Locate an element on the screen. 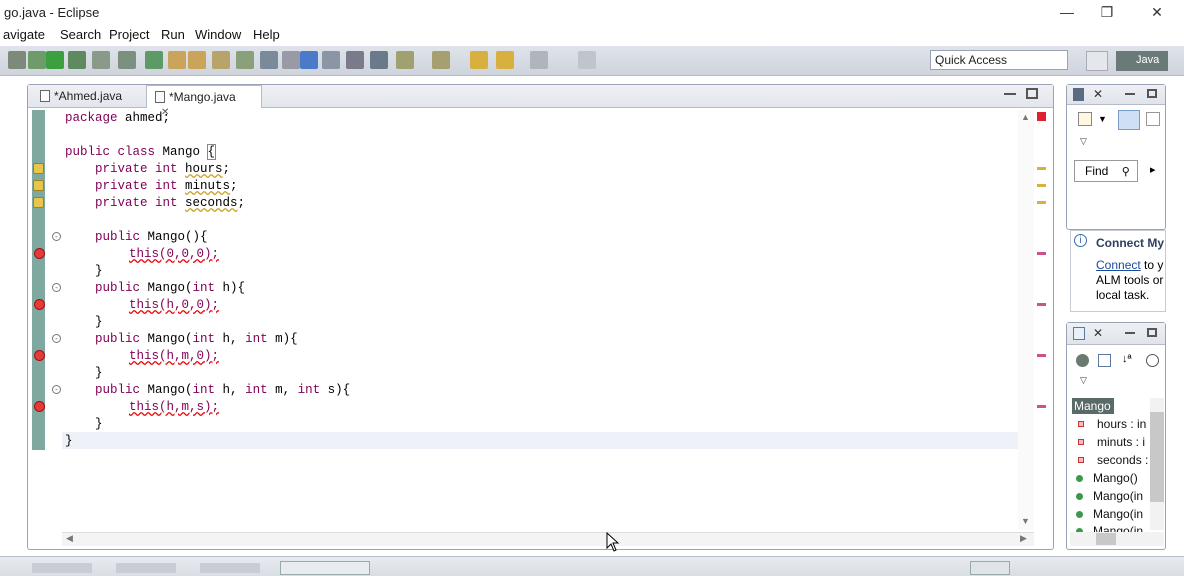 The width and height of the screenshot is (1184, 576). external-tools-icon is located at coordinates (127, 60).